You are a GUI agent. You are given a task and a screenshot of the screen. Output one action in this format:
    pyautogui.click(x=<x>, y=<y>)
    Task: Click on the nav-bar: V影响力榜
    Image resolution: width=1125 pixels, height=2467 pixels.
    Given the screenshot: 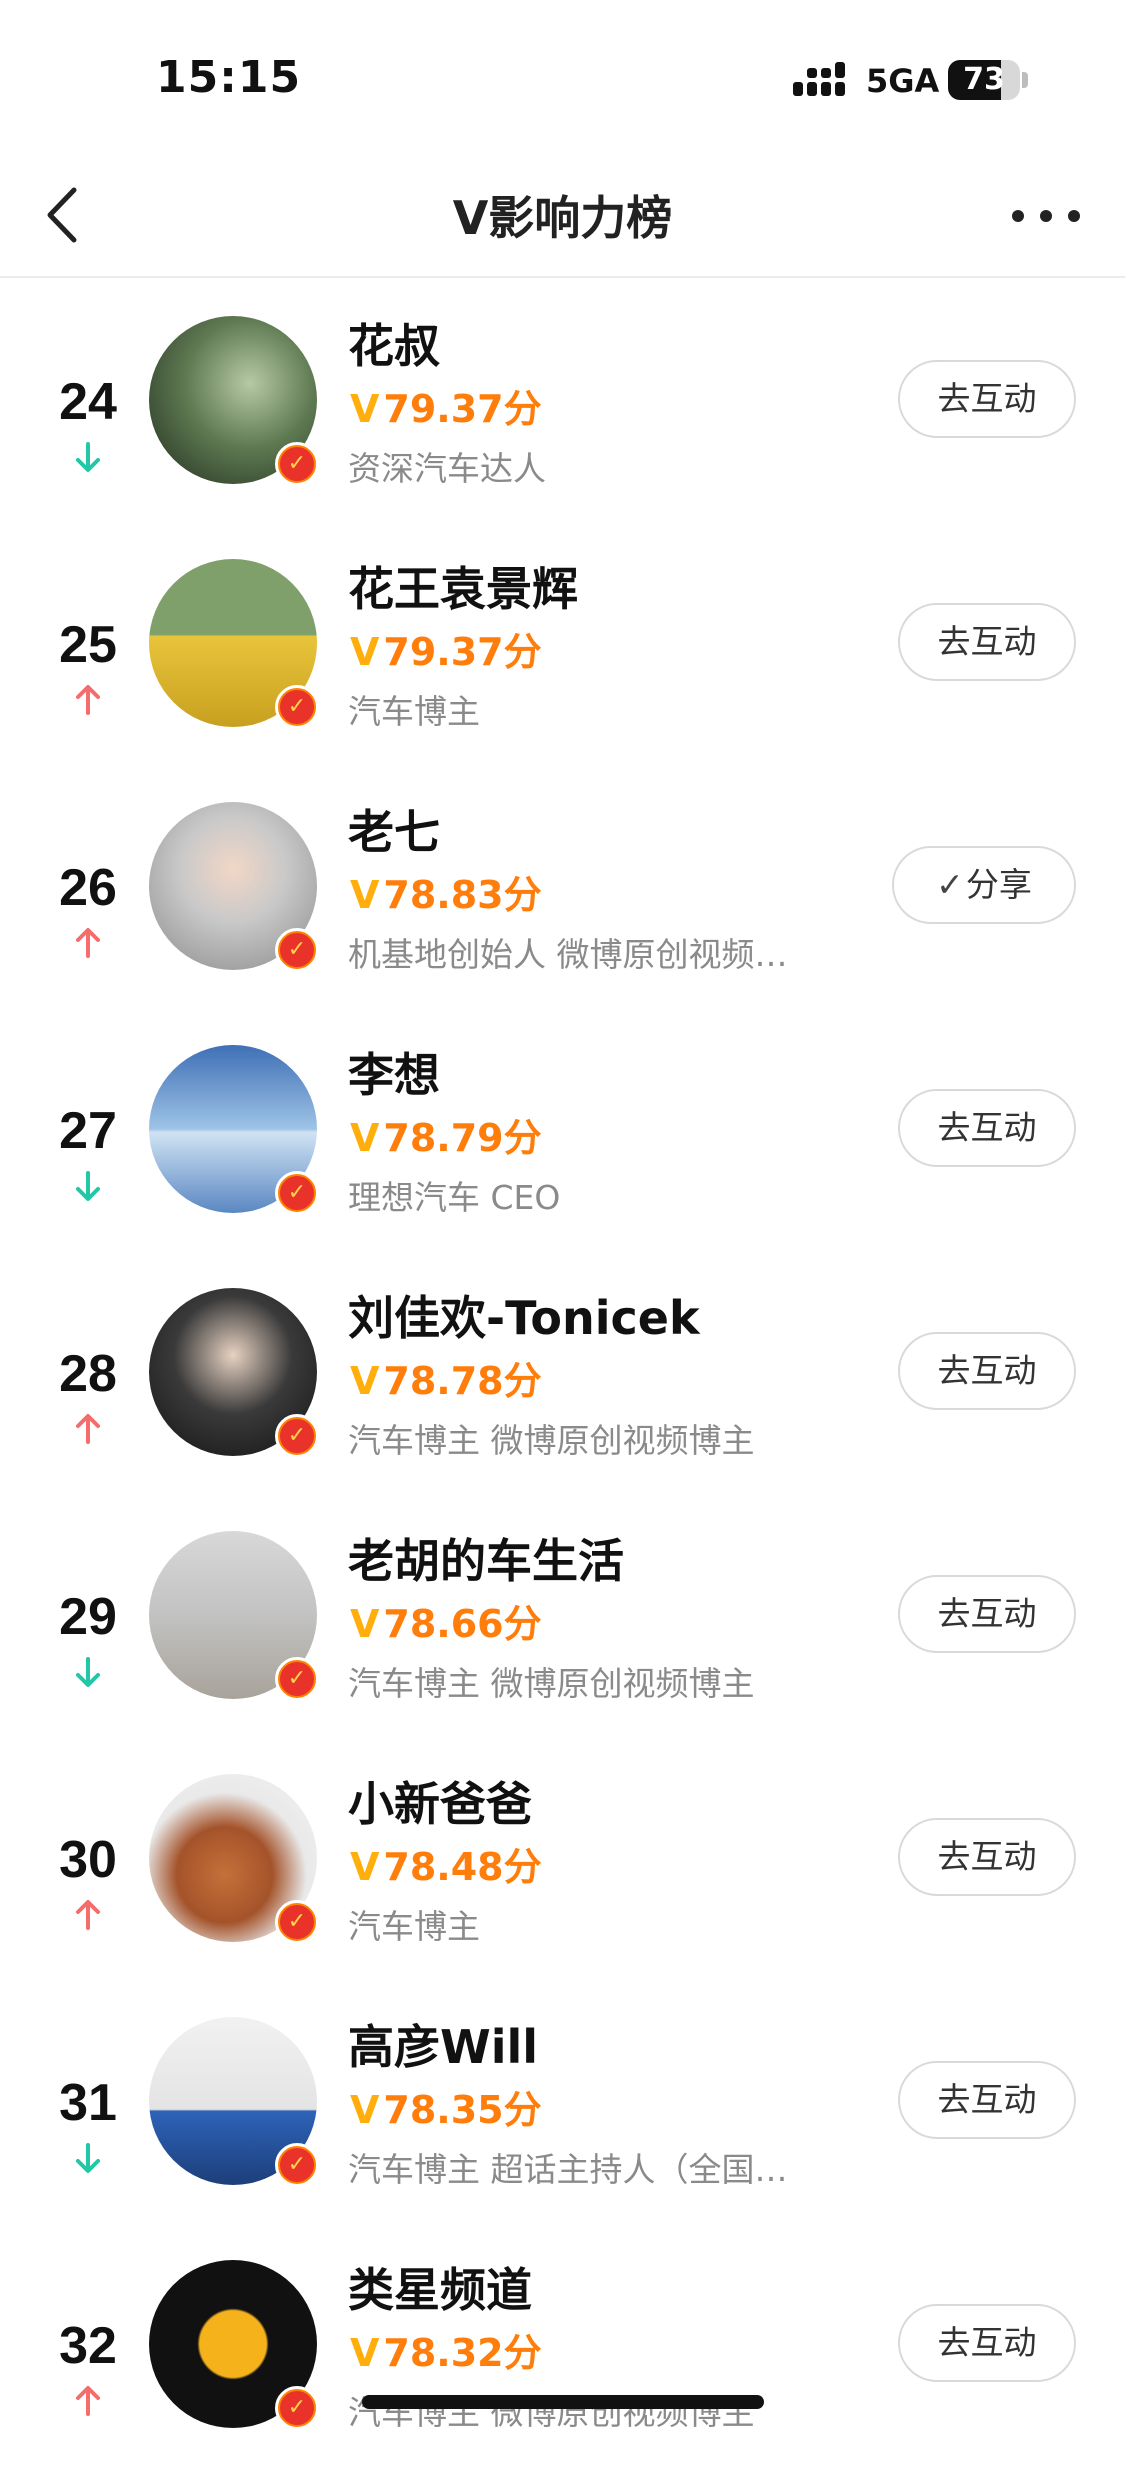 What is the action you would take?
    pyautogui.click(x=562, y=214)
    